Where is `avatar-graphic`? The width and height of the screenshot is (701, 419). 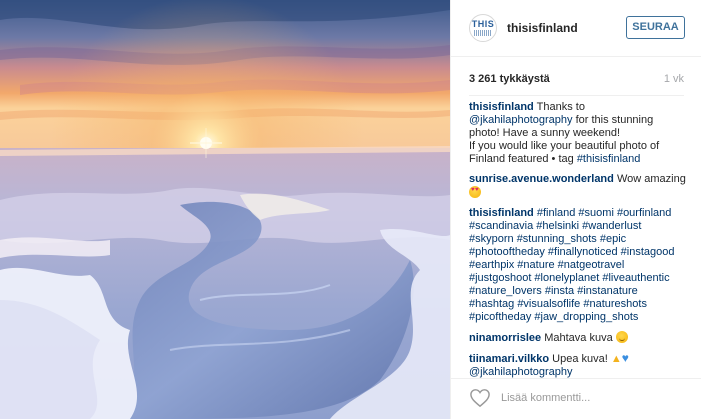
avatar-graphic is located at coordinates (483, 33).